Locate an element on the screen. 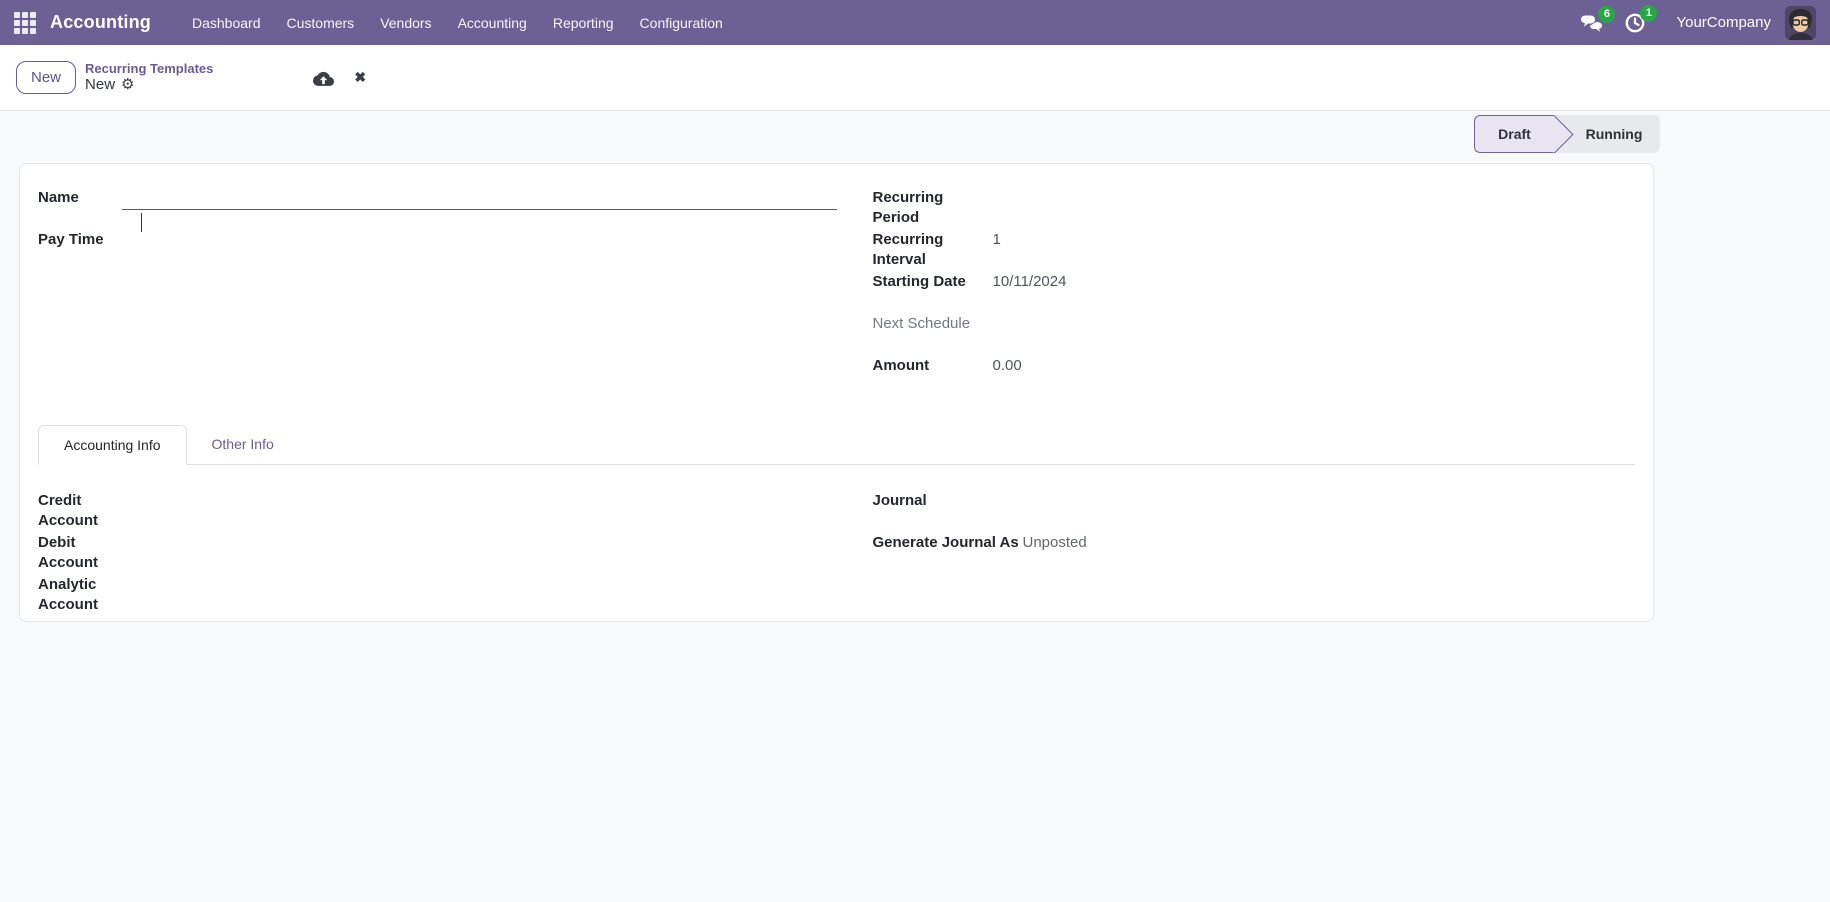 The image size is (1830, 902). user-avatar is located at coordinates (1800, 22).